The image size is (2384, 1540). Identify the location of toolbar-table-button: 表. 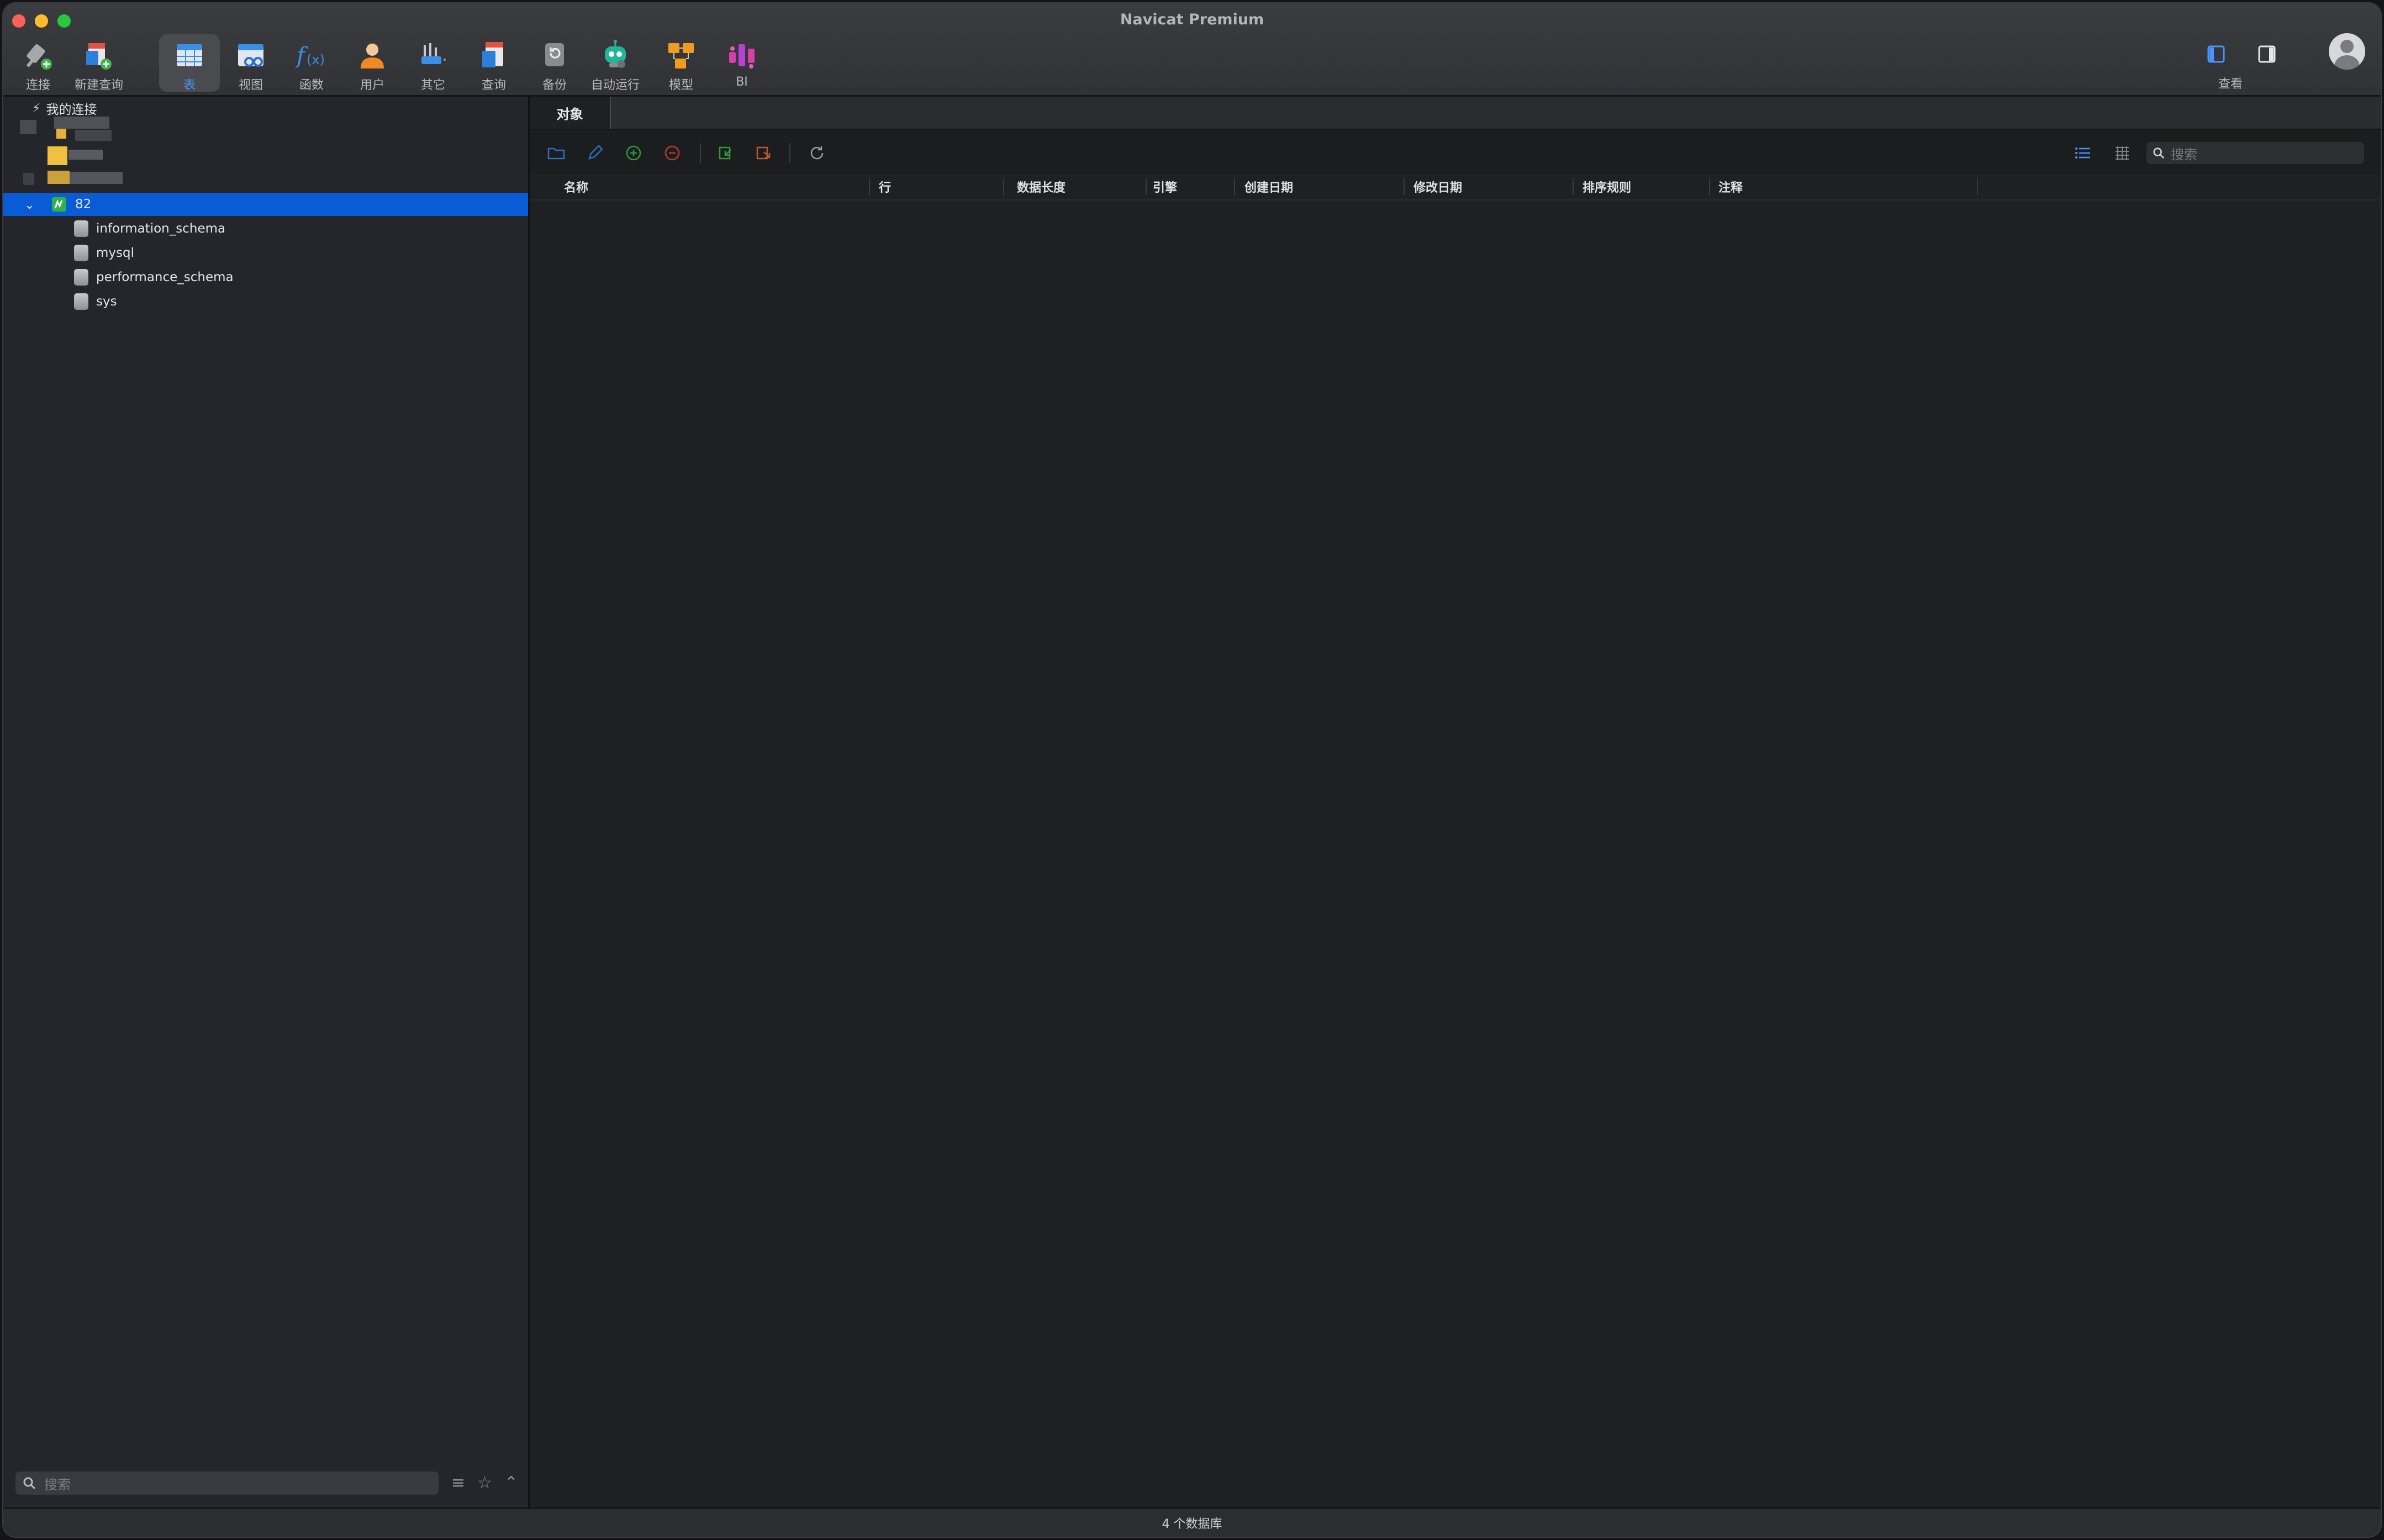
(189, 63).